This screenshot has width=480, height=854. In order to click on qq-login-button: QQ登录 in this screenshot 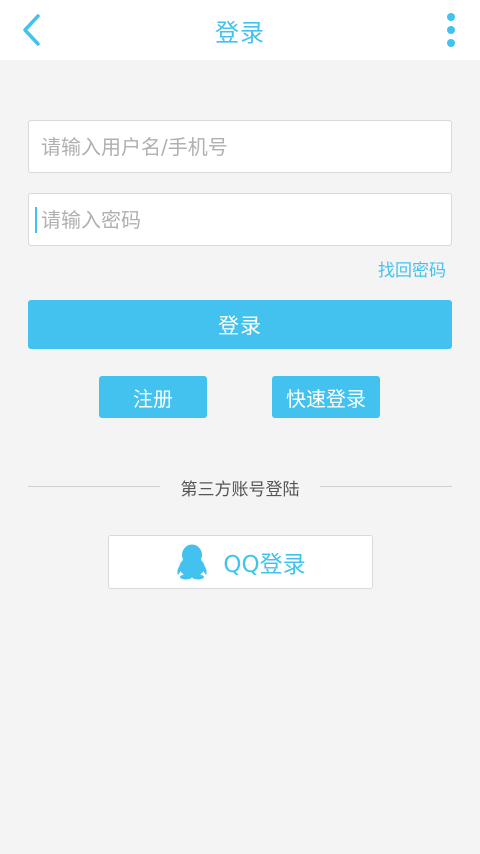, I will do `click(240, 562)`.